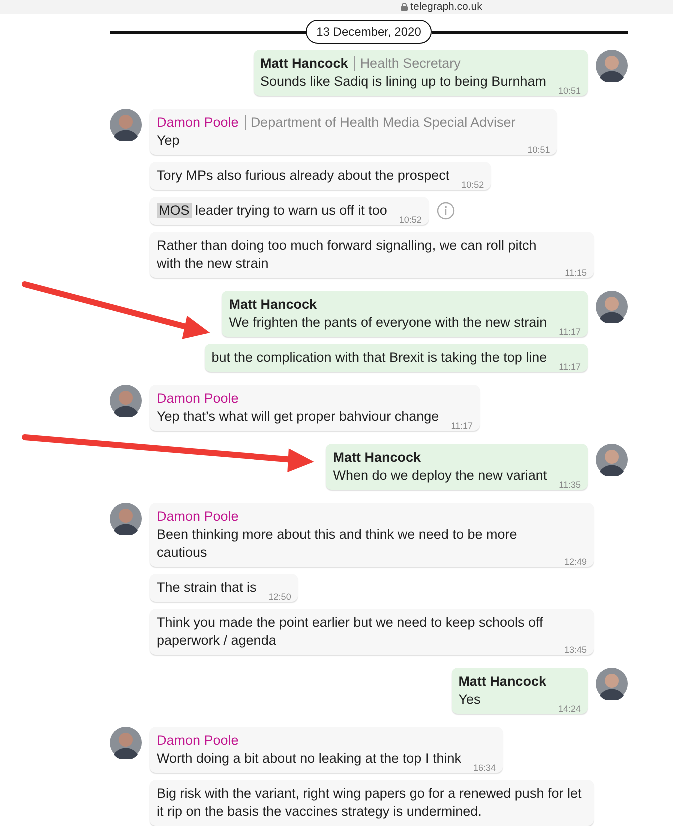 The image size is (673, 826). Describe the element at coordinates (445, 211) in the screenshot. I see `info-icon` at that location.